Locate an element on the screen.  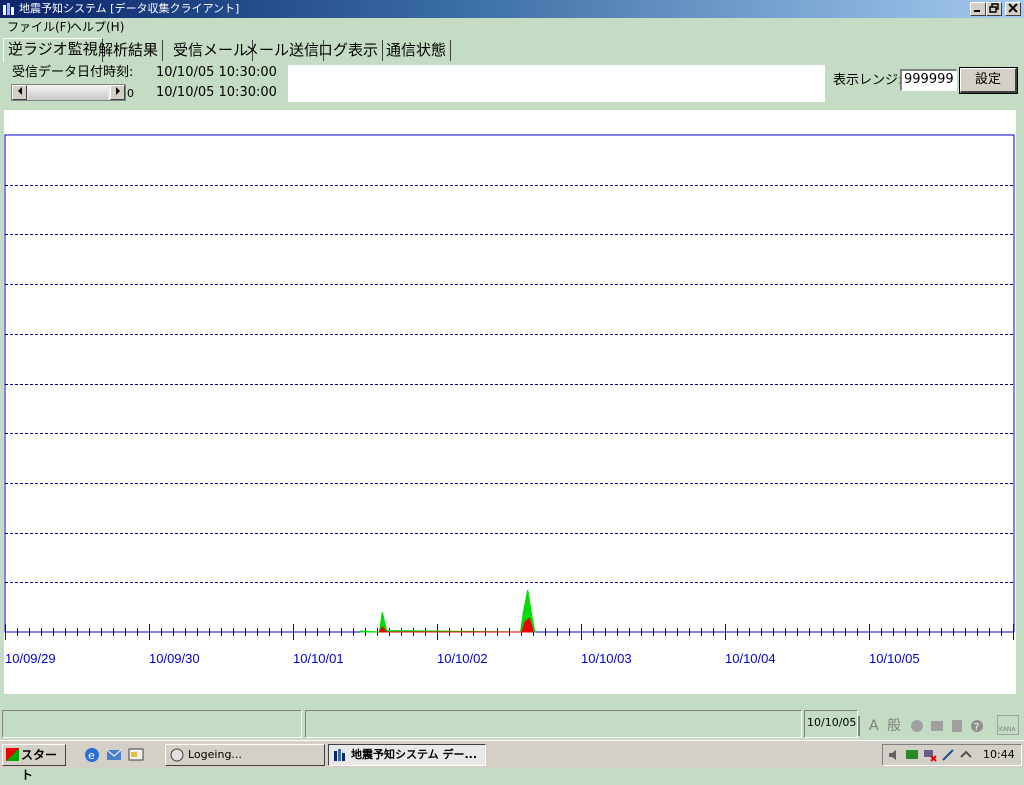
ime-dictionary-icon is located at coordinates (957, 726).